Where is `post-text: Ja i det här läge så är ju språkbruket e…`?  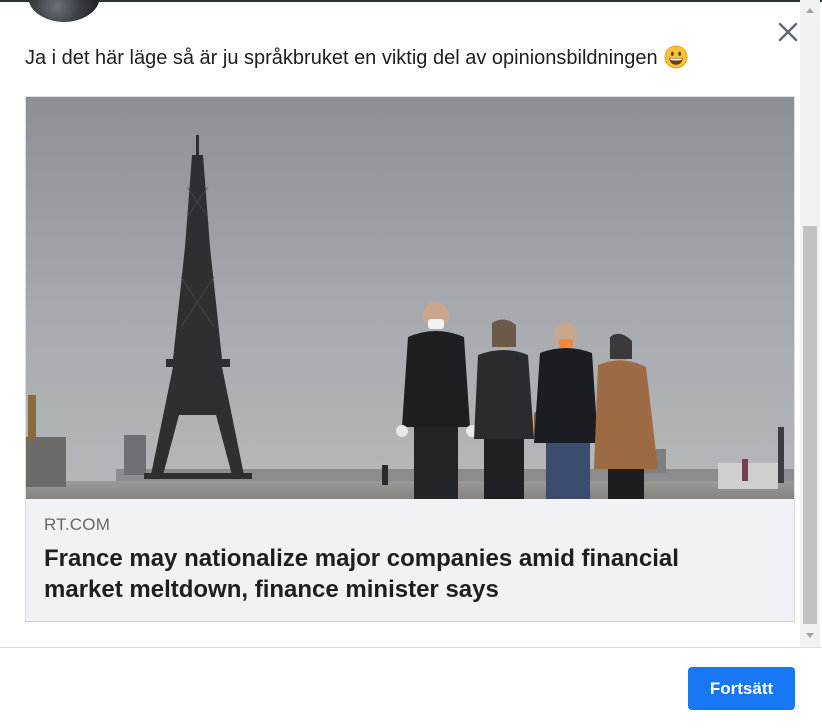
post-text: Ja i det här läge så är ju språkbruket e… is located at coordinates (356, 60).